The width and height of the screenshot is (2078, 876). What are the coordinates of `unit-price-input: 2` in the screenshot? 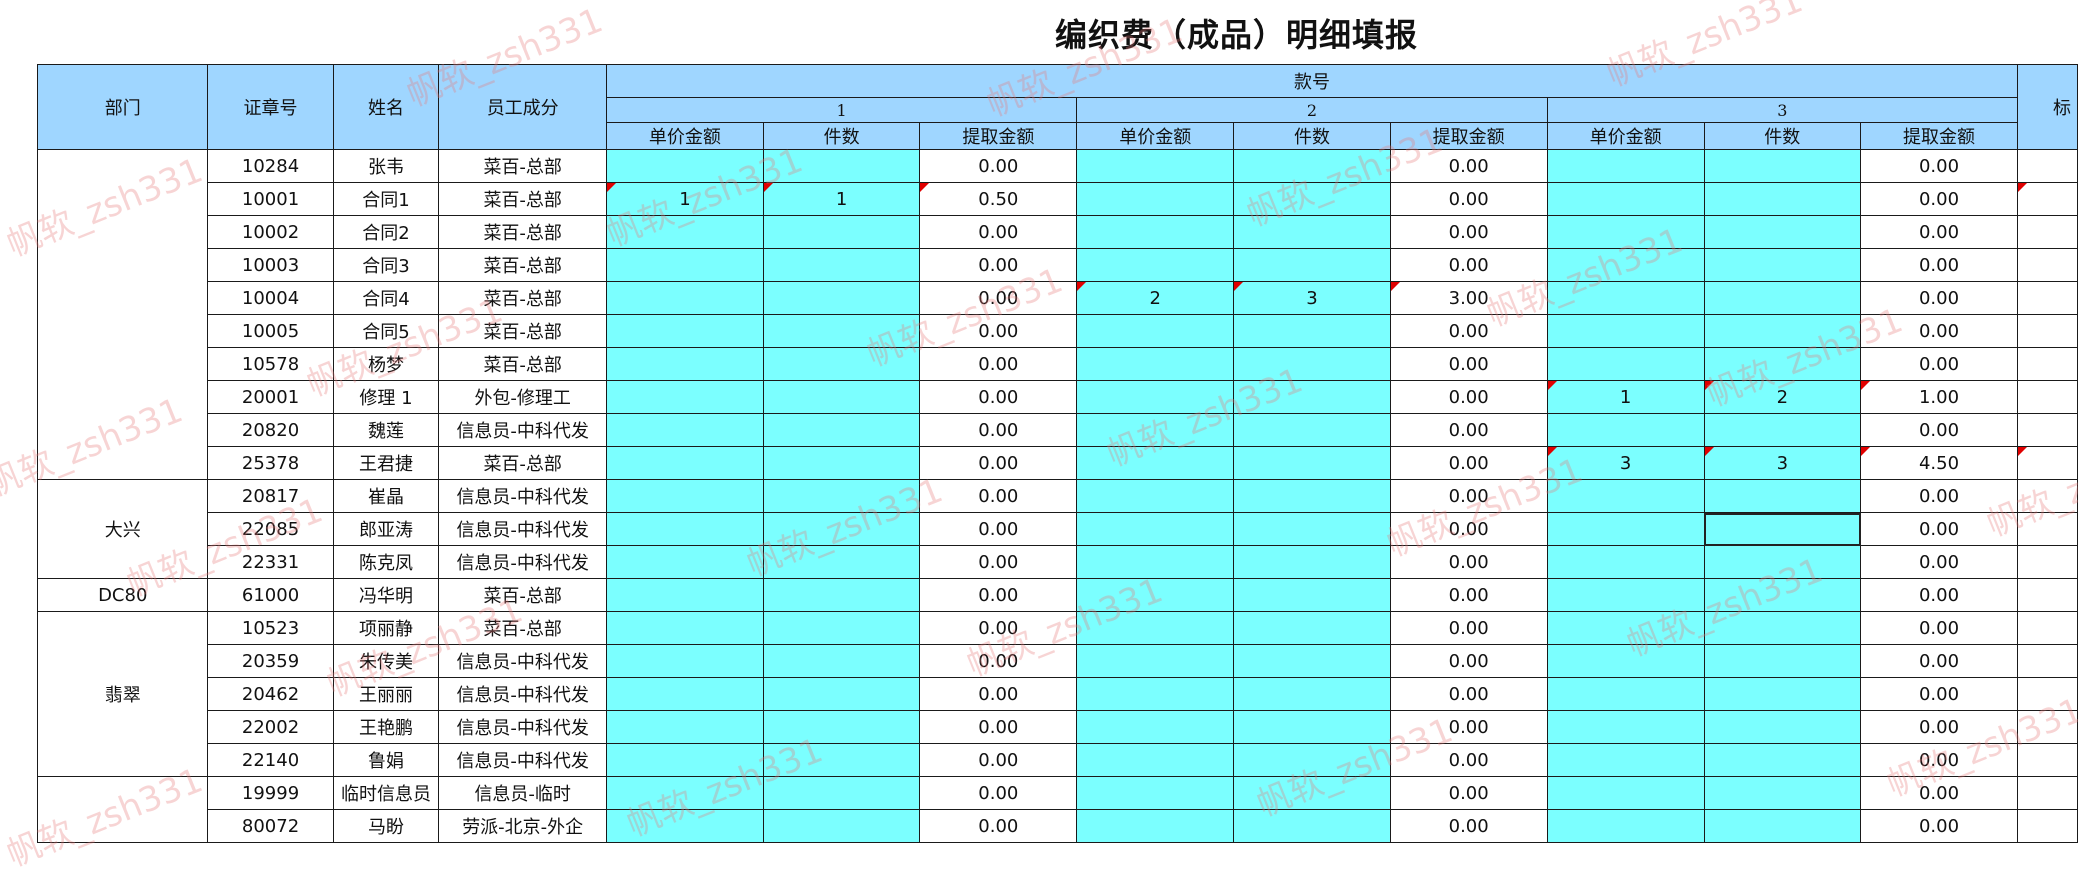 It's located at (1155, 298).